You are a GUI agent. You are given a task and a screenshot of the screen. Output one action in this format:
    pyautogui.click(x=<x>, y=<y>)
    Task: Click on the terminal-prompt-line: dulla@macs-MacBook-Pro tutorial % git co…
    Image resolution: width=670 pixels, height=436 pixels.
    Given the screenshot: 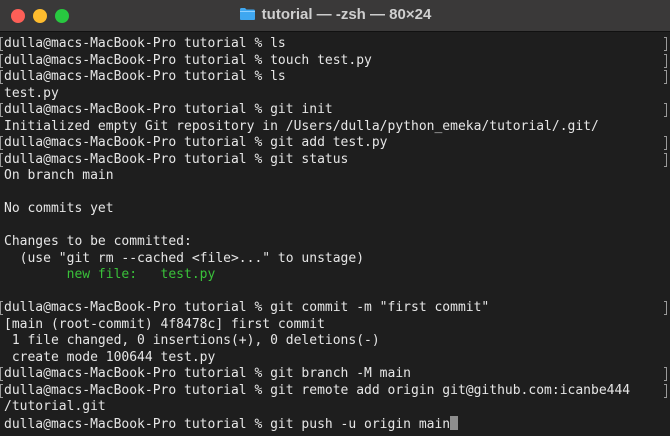 What is the action you would take?
    pyautogui.click(x=247, y=307)
    